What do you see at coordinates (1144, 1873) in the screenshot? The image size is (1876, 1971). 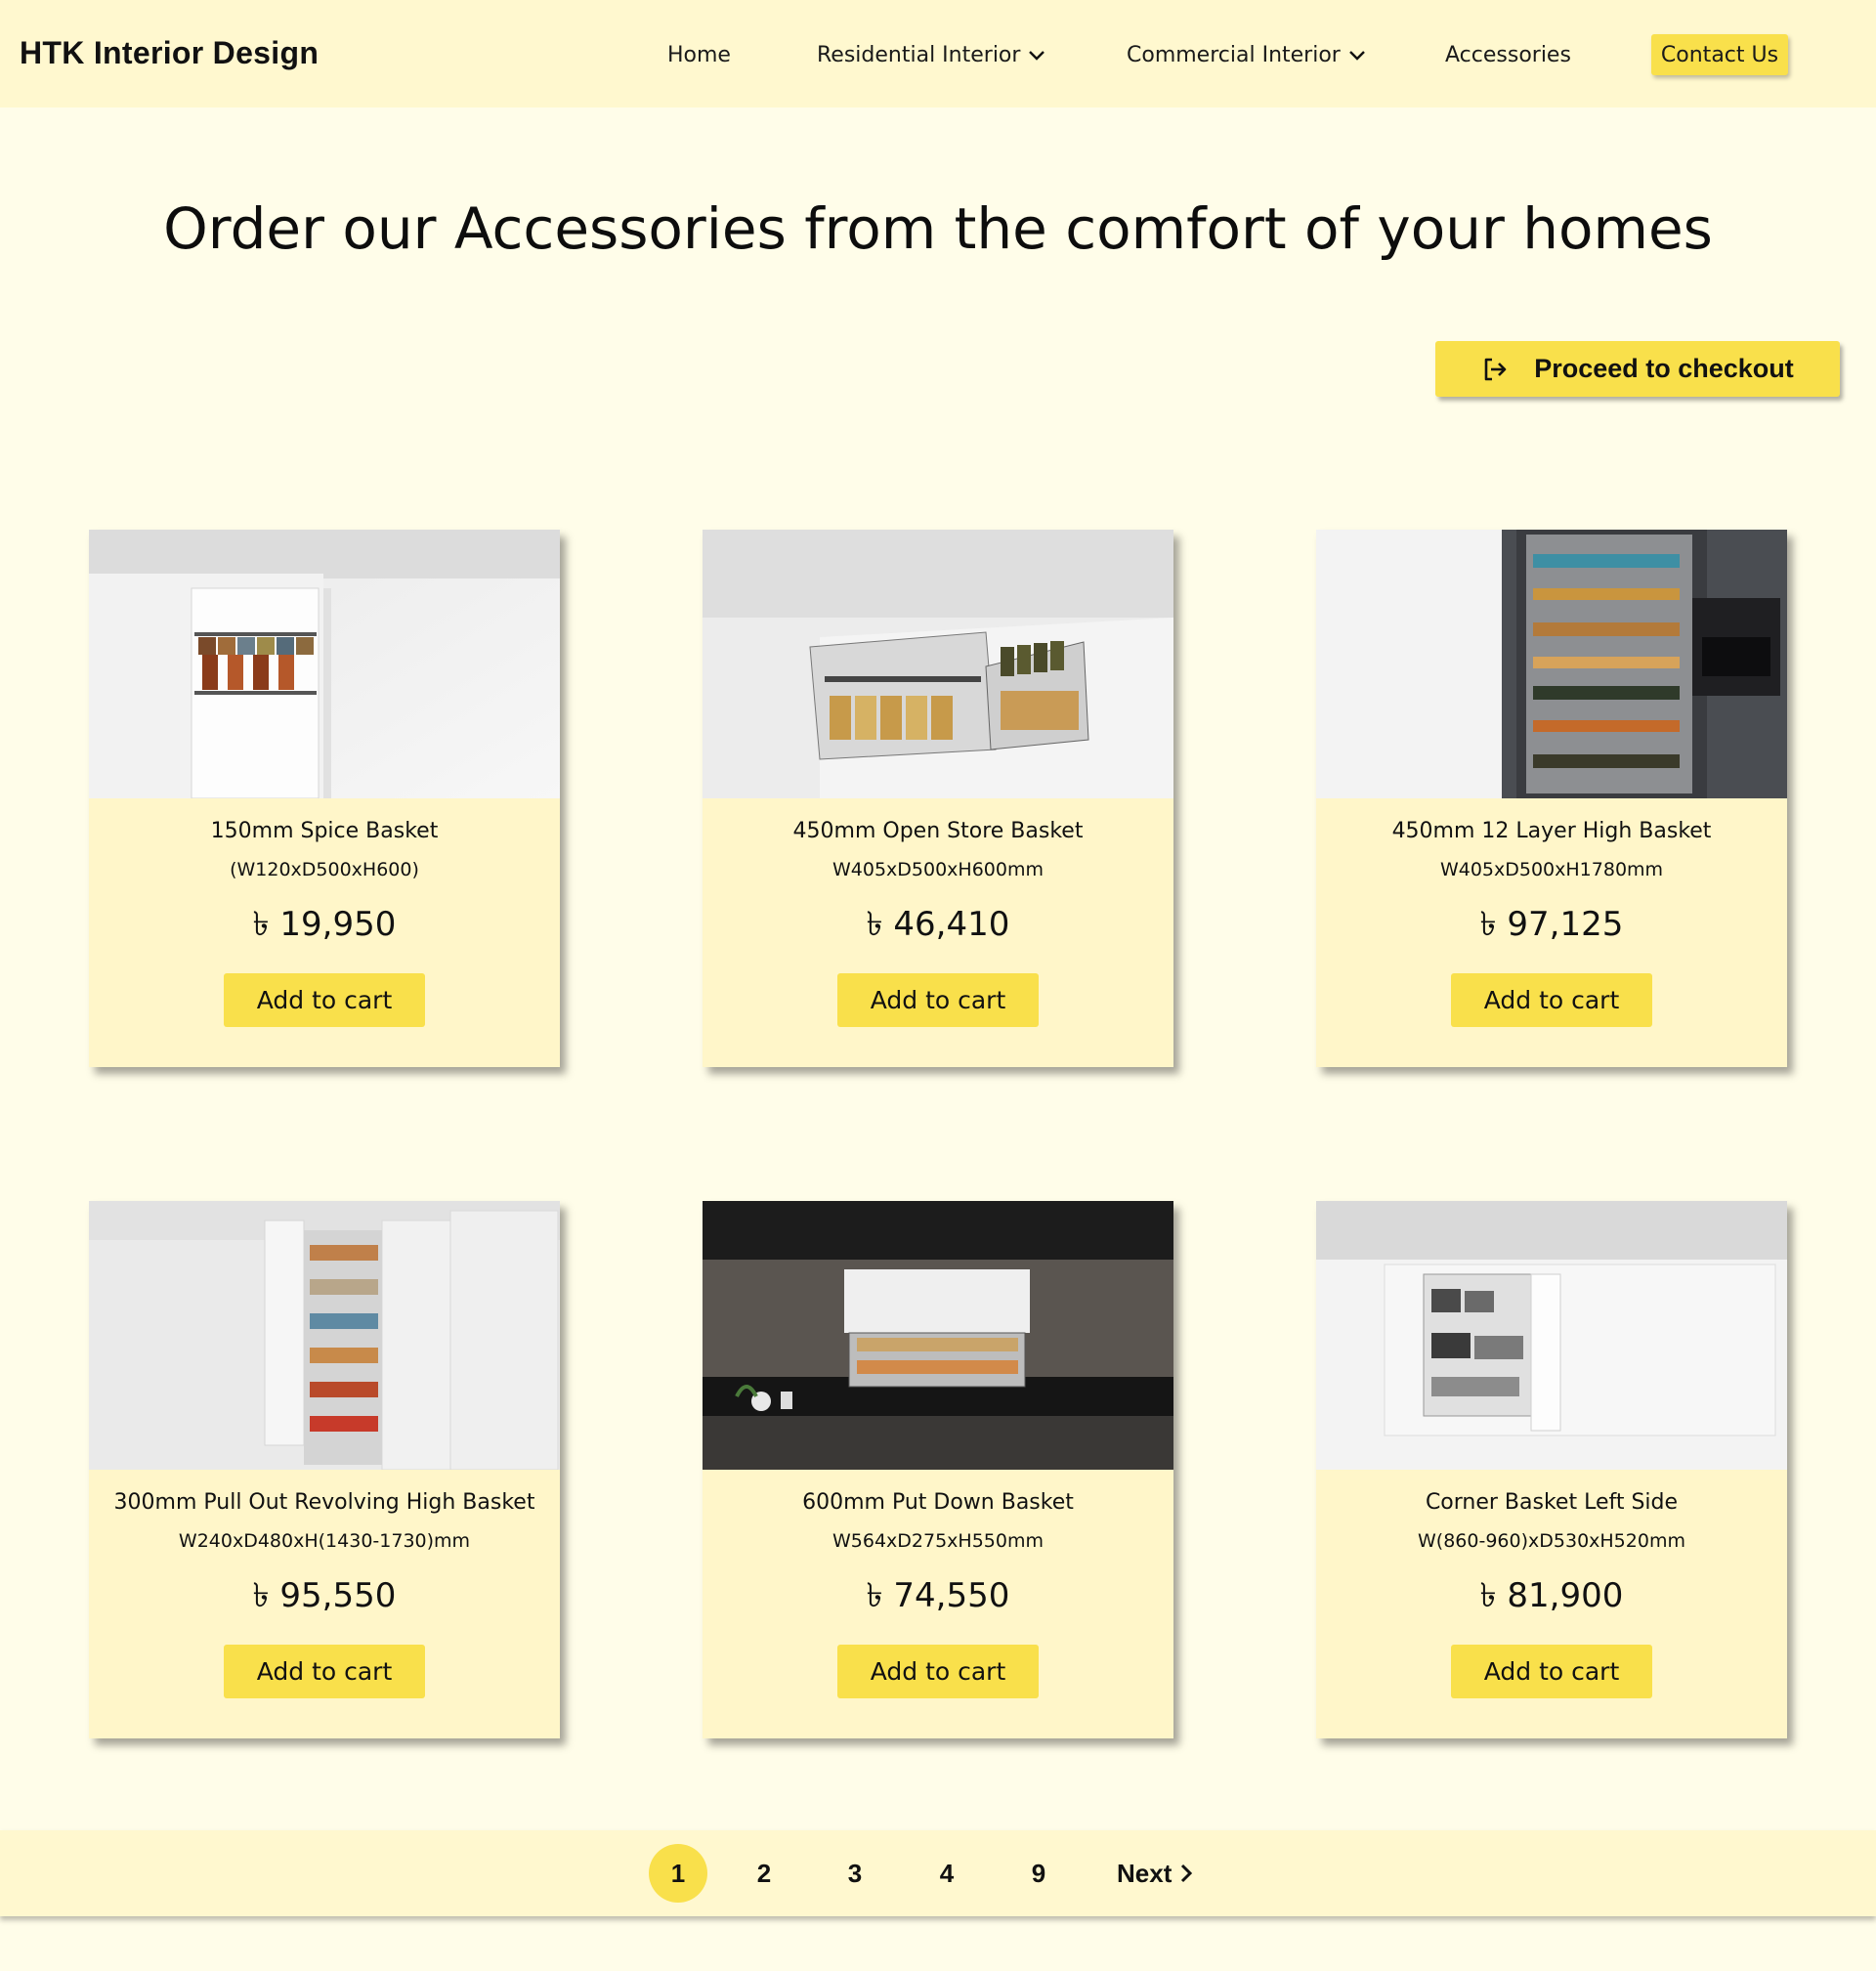 I see `next-page-label: Next` at bounding box center [1144, 1873].